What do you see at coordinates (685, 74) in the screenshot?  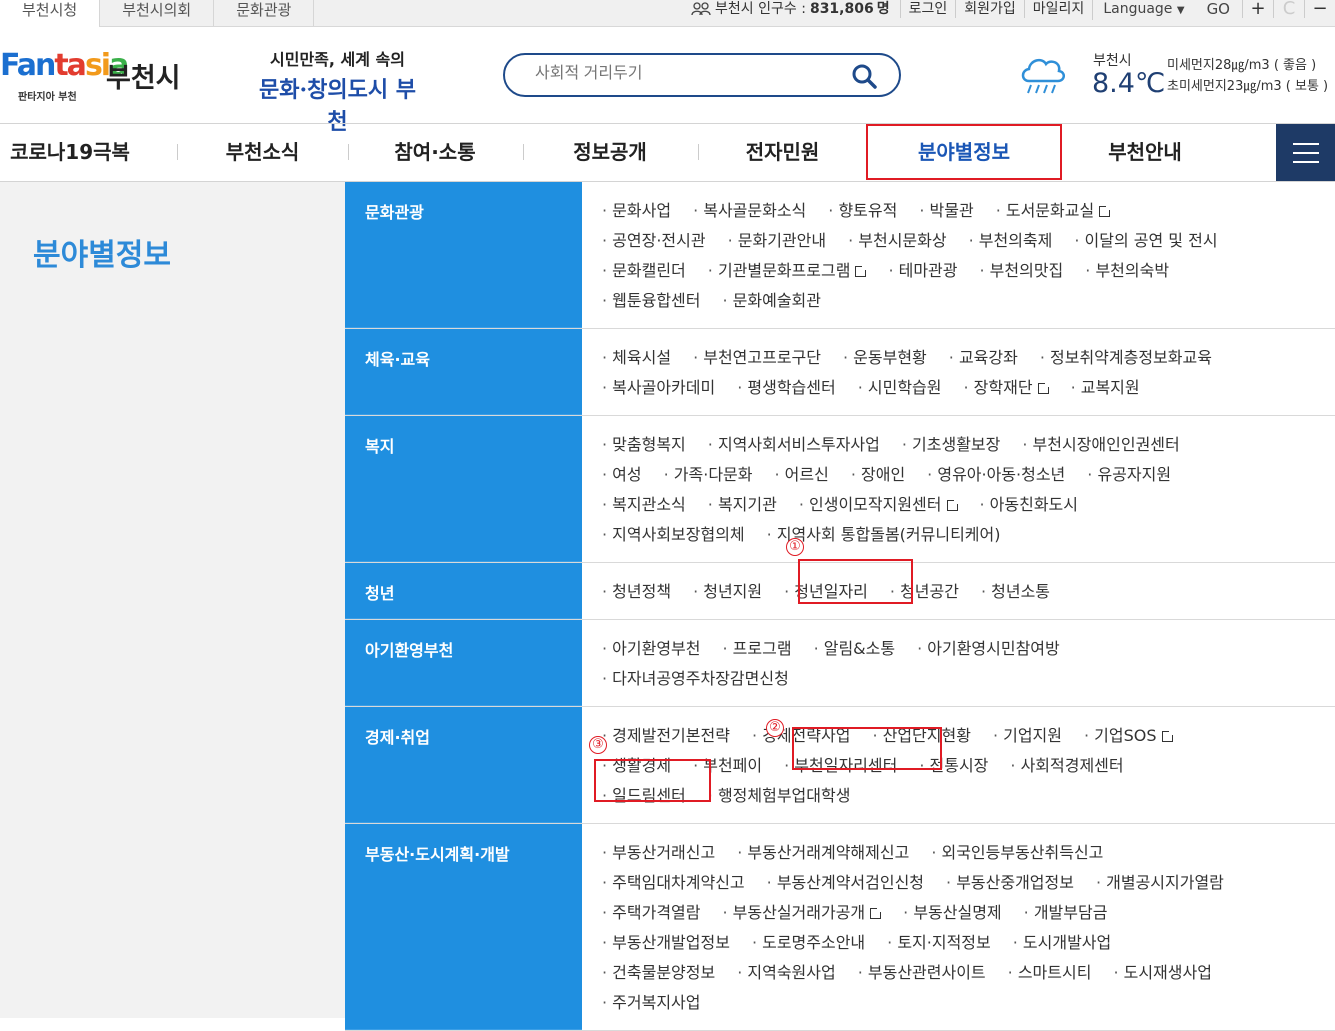 I see `search-input` at bounding box center [685, 74].